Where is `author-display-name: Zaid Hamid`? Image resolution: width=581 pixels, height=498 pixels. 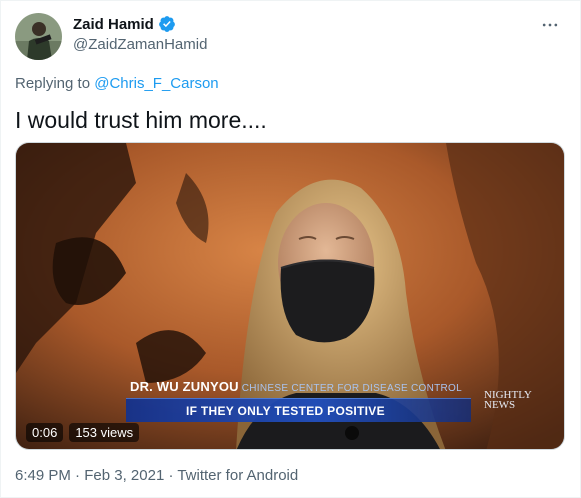
author-display-name: Zaid Hamid is located at coordinates (113, 24).